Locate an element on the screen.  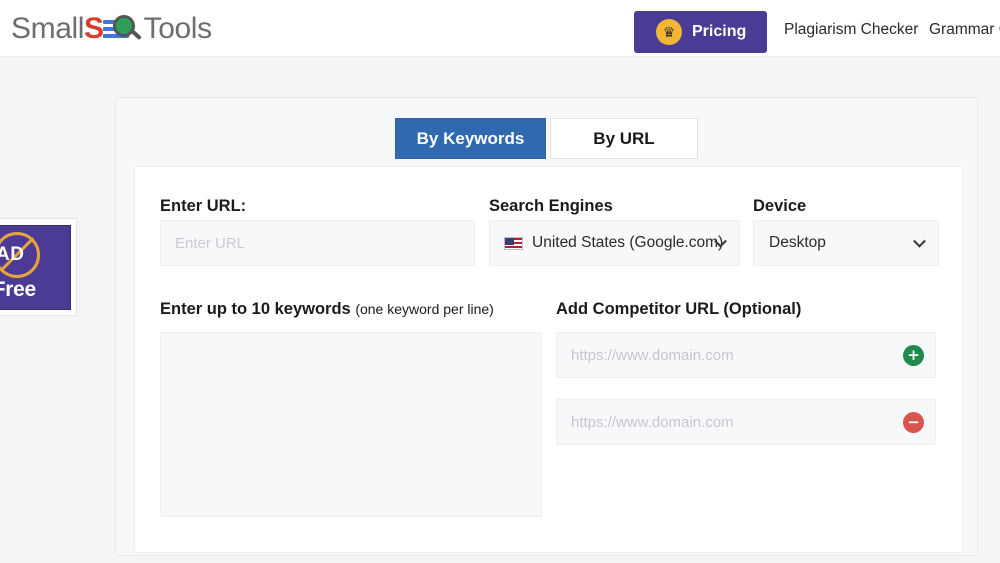
site-logo: Small S Tools is located at coordinates (111, 29).